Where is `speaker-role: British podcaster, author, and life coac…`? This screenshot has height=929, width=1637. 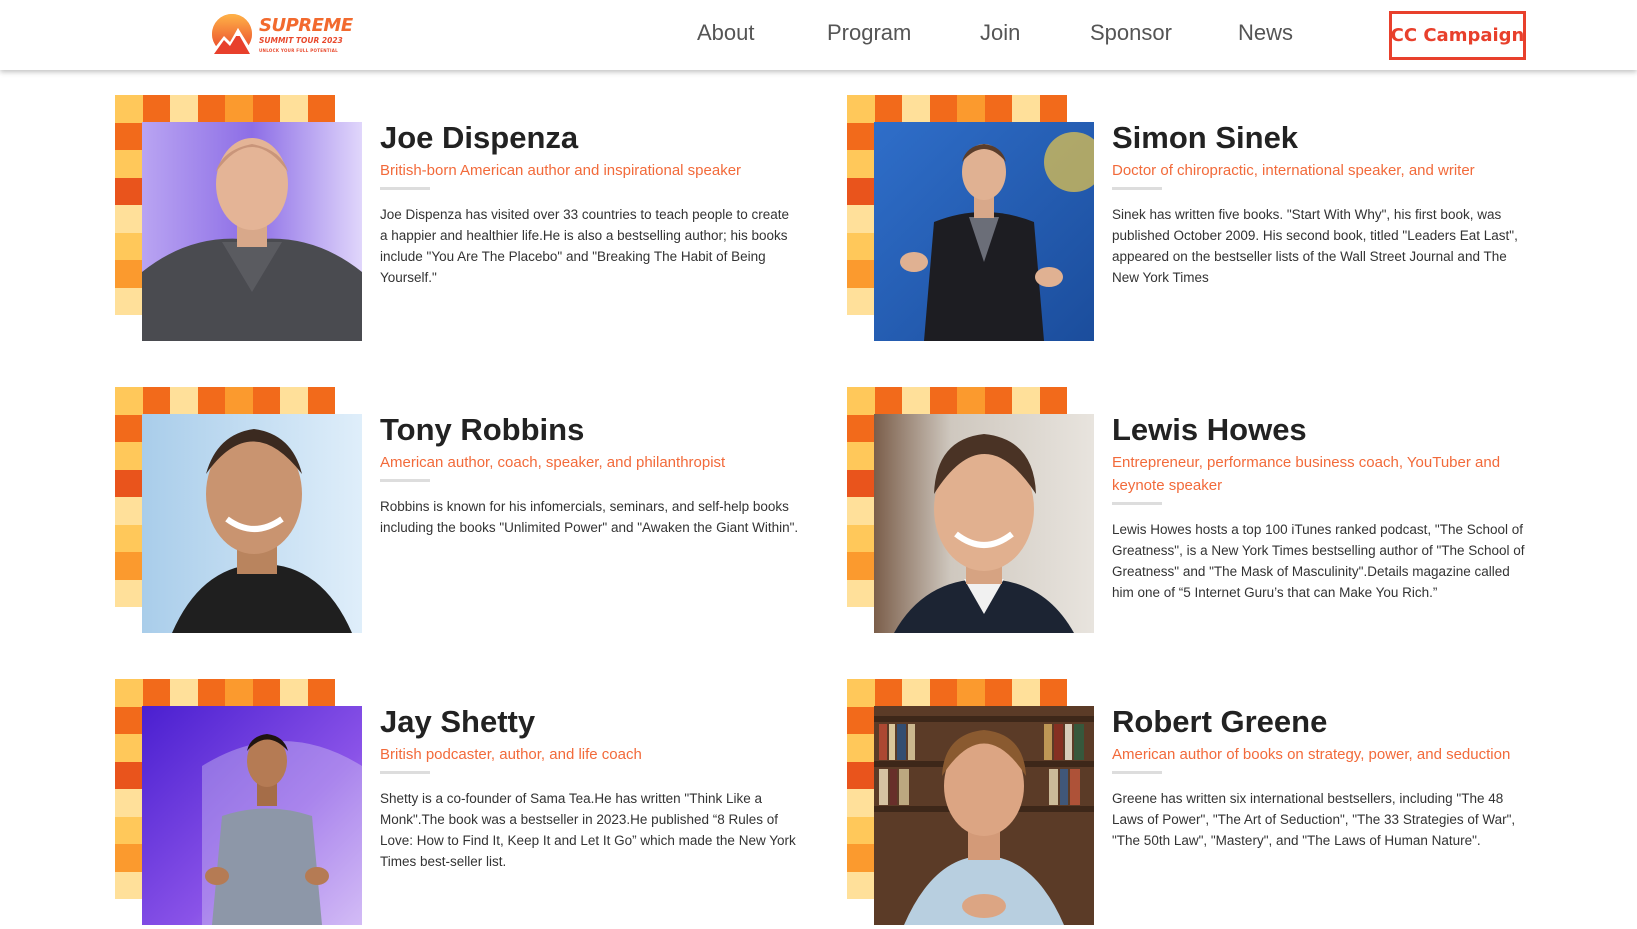
speaker-role: British podcaster, author, and life coac… is located at coordinates (511, 754).